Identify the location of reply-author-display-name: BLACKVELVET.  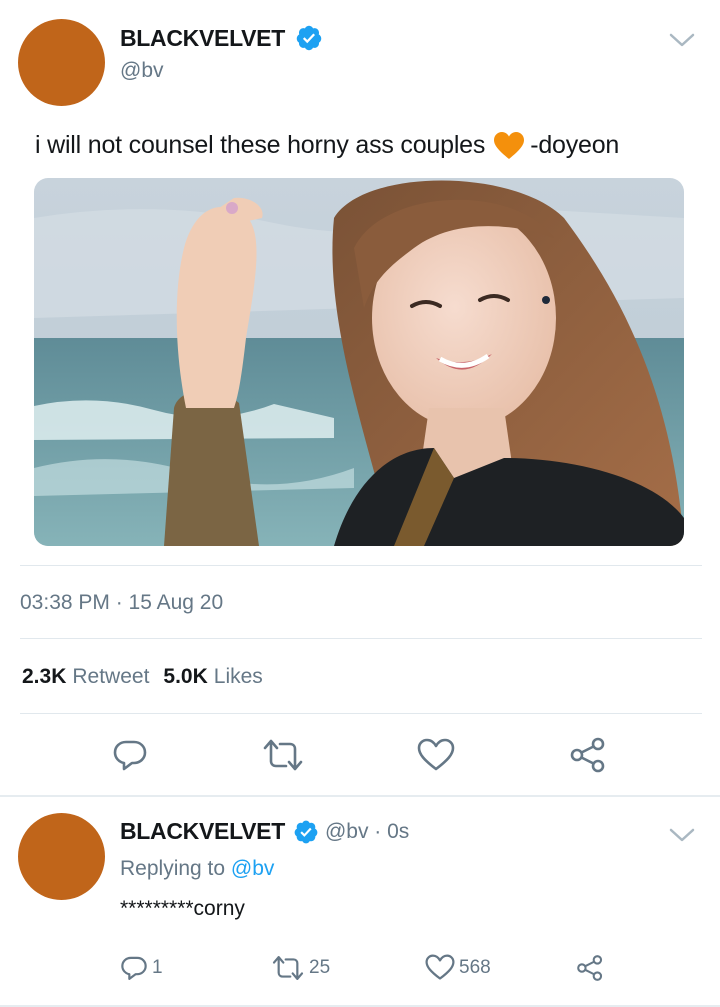
(202, 831).